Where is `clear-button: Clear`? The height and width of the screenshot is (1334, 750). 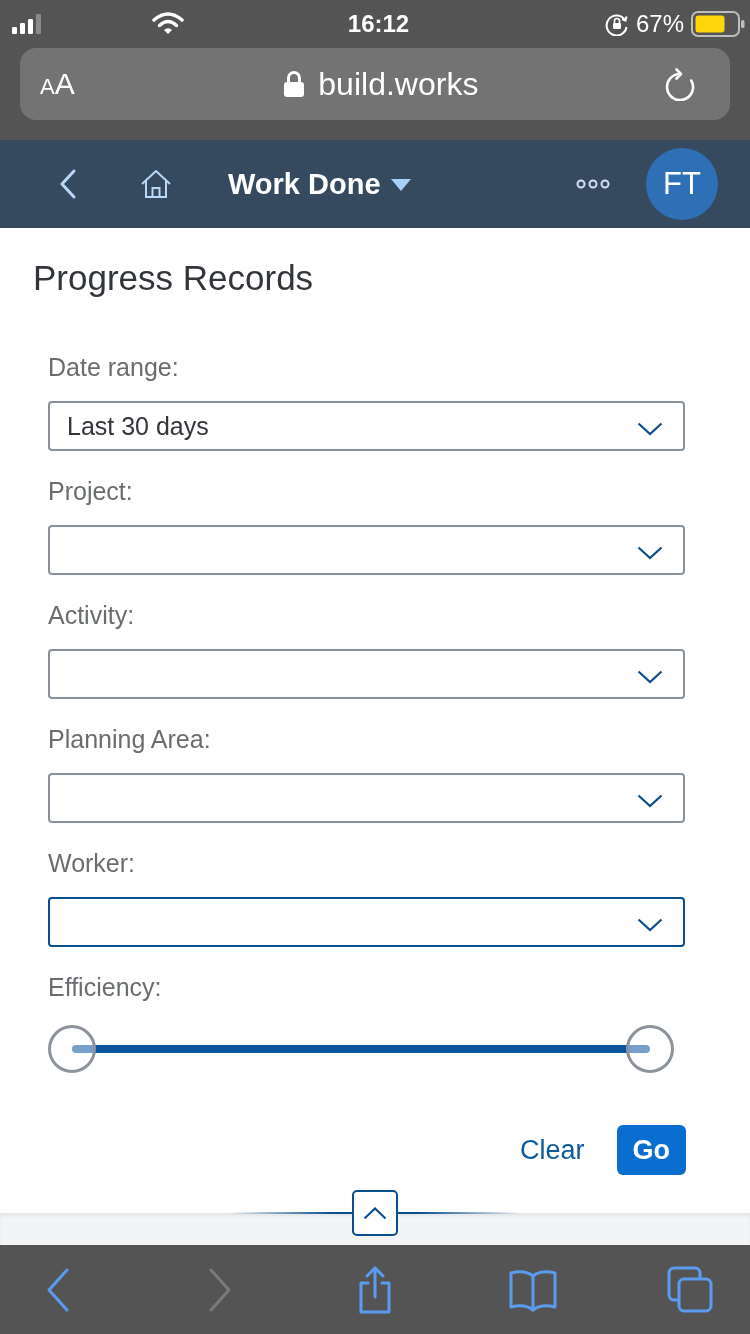 clear-button: Clear is located at coordinates (552, 1150).